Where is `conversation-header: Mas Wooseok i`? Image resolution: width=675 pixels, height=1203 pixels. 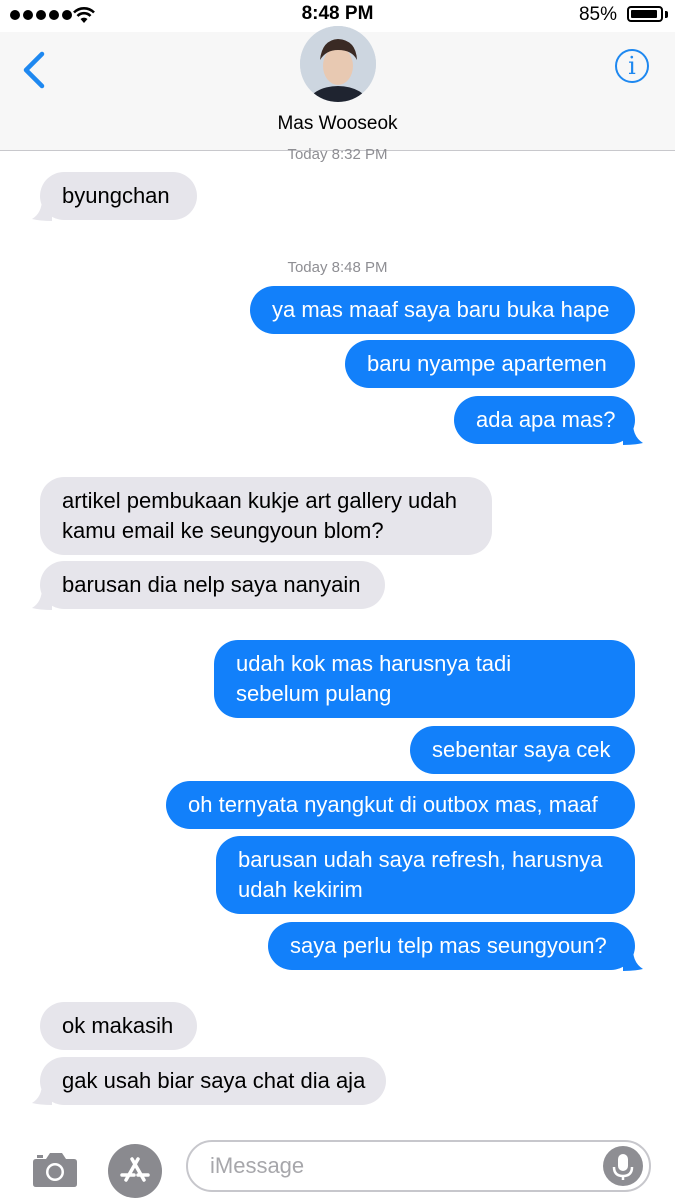 conversation-header: Mas Wooseok i is located at coordinates (337, 88).